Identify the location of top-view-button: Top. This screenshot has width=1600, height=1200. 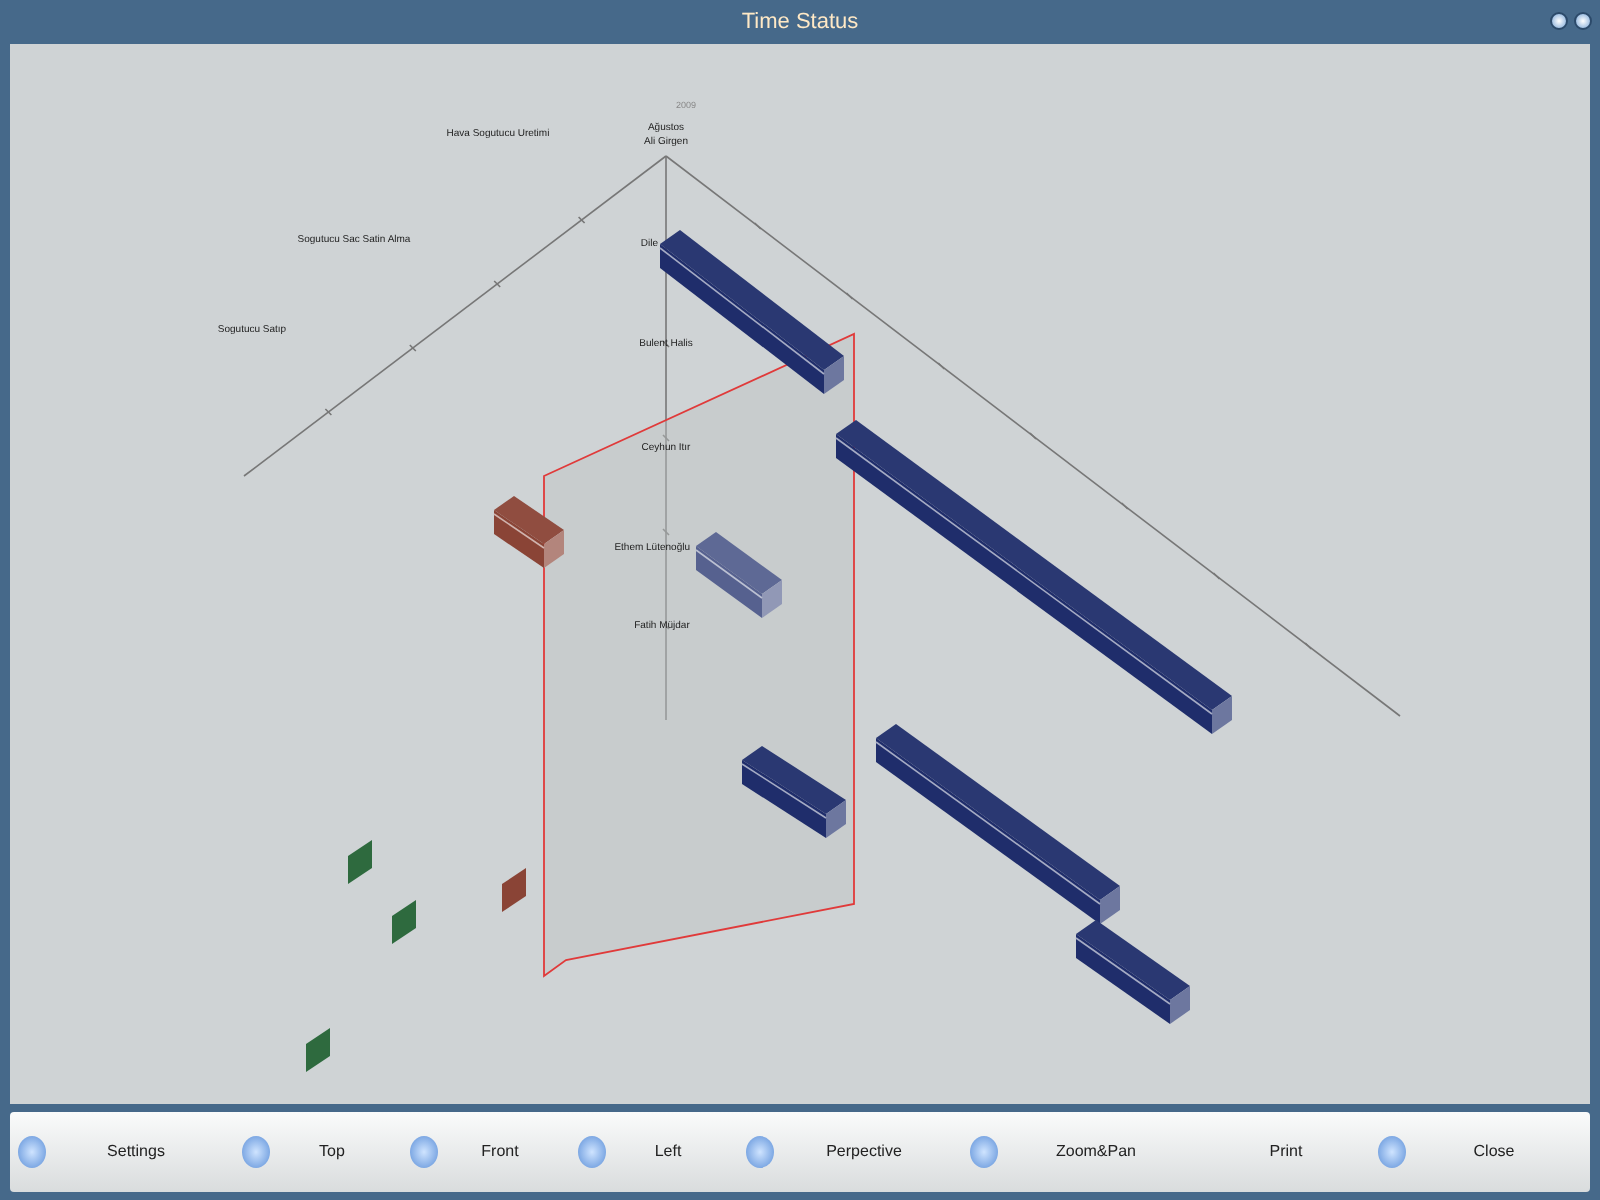
(318, 1152).